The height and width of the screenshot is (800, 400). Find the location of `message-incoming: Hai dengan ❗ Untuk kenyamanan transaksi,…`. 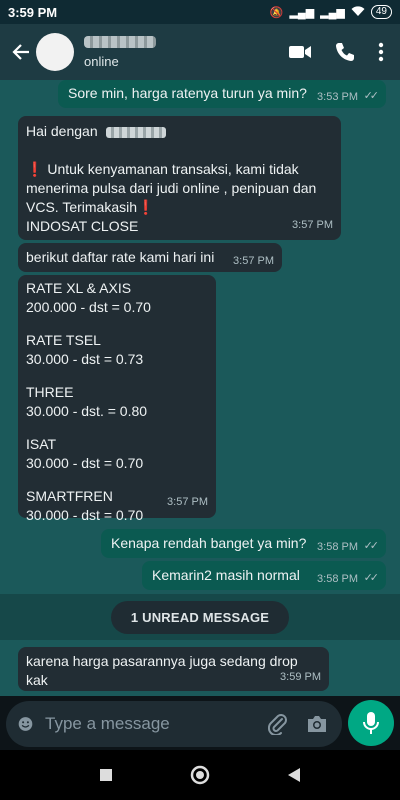

message-incoming: Hai dengan ❗ Untuk kenyamanan transaksi,… is located at coordinates (179, 178).